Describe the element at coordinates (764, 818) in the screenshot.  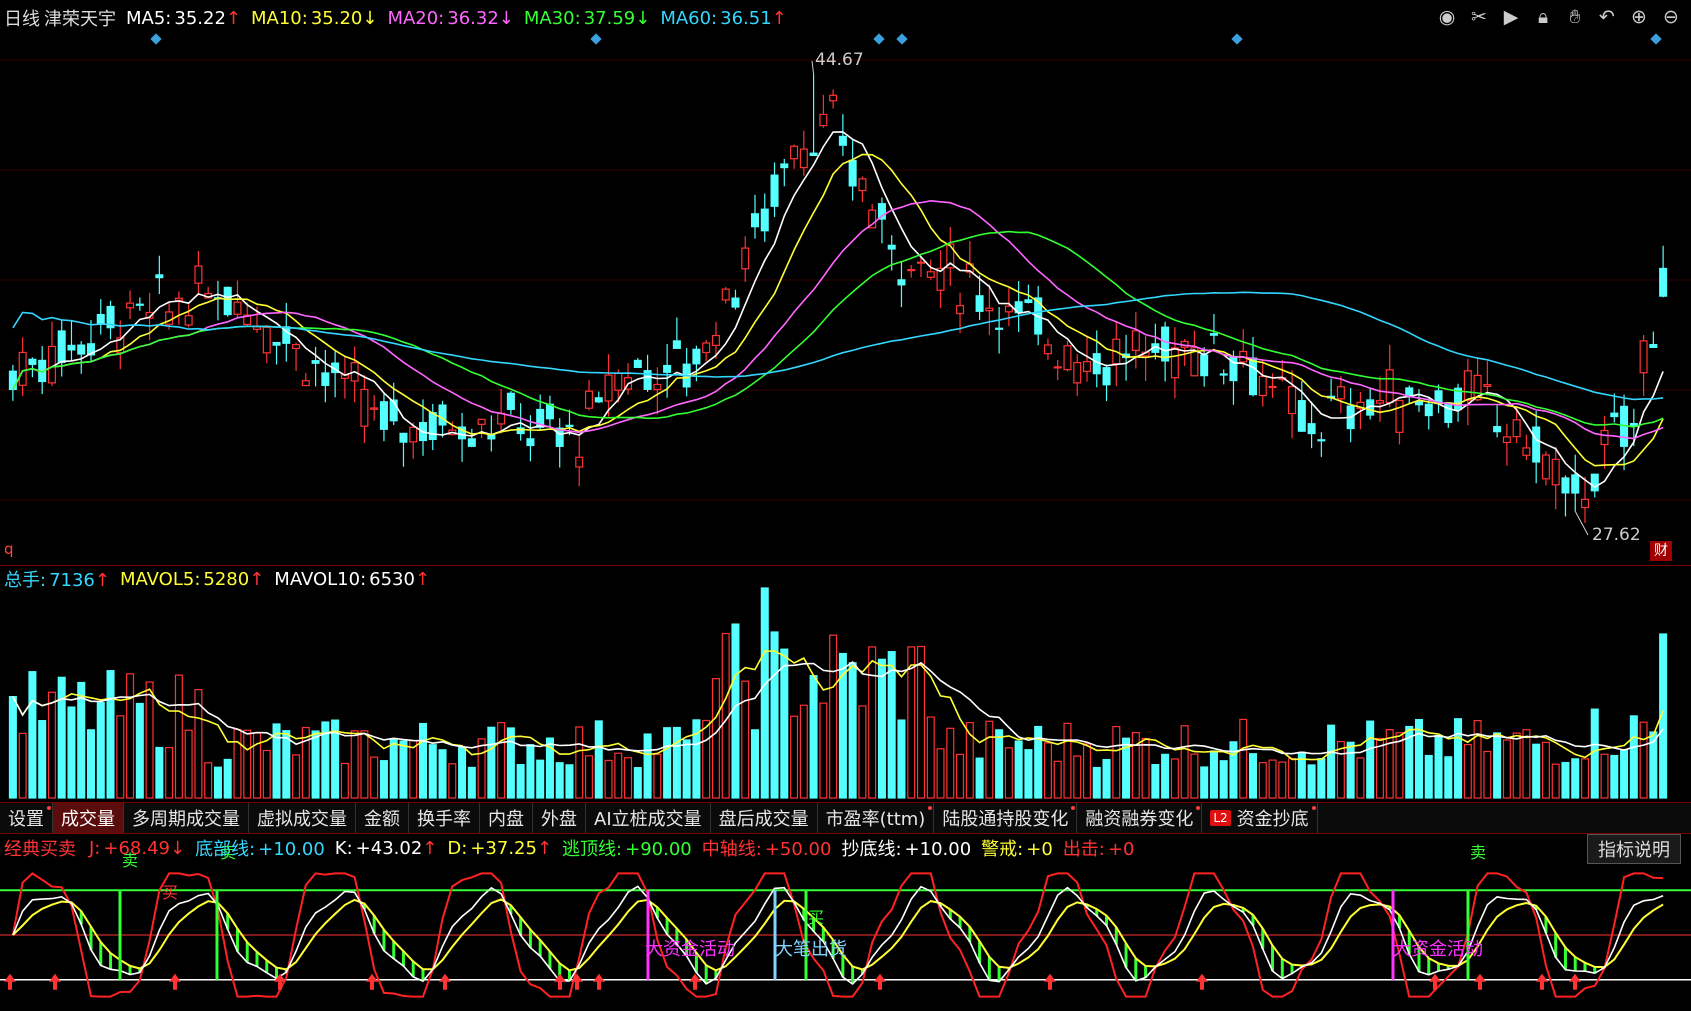
I see `tab-9: 盘后成交量` at that location.